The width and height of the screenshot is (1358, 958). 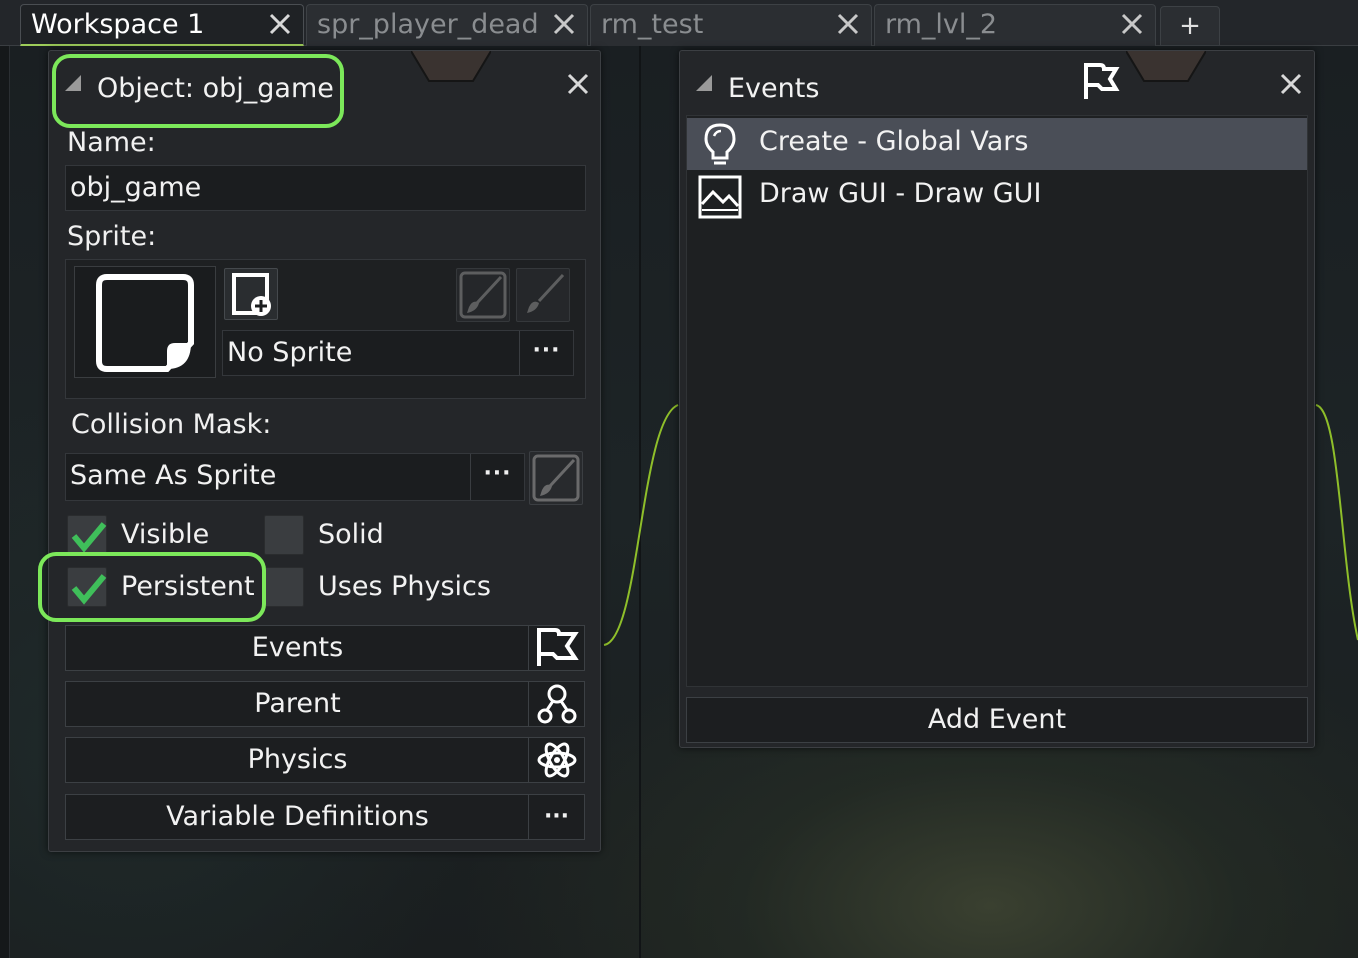 I want to click on parent-button: Parent, so click(x=325, y=704).